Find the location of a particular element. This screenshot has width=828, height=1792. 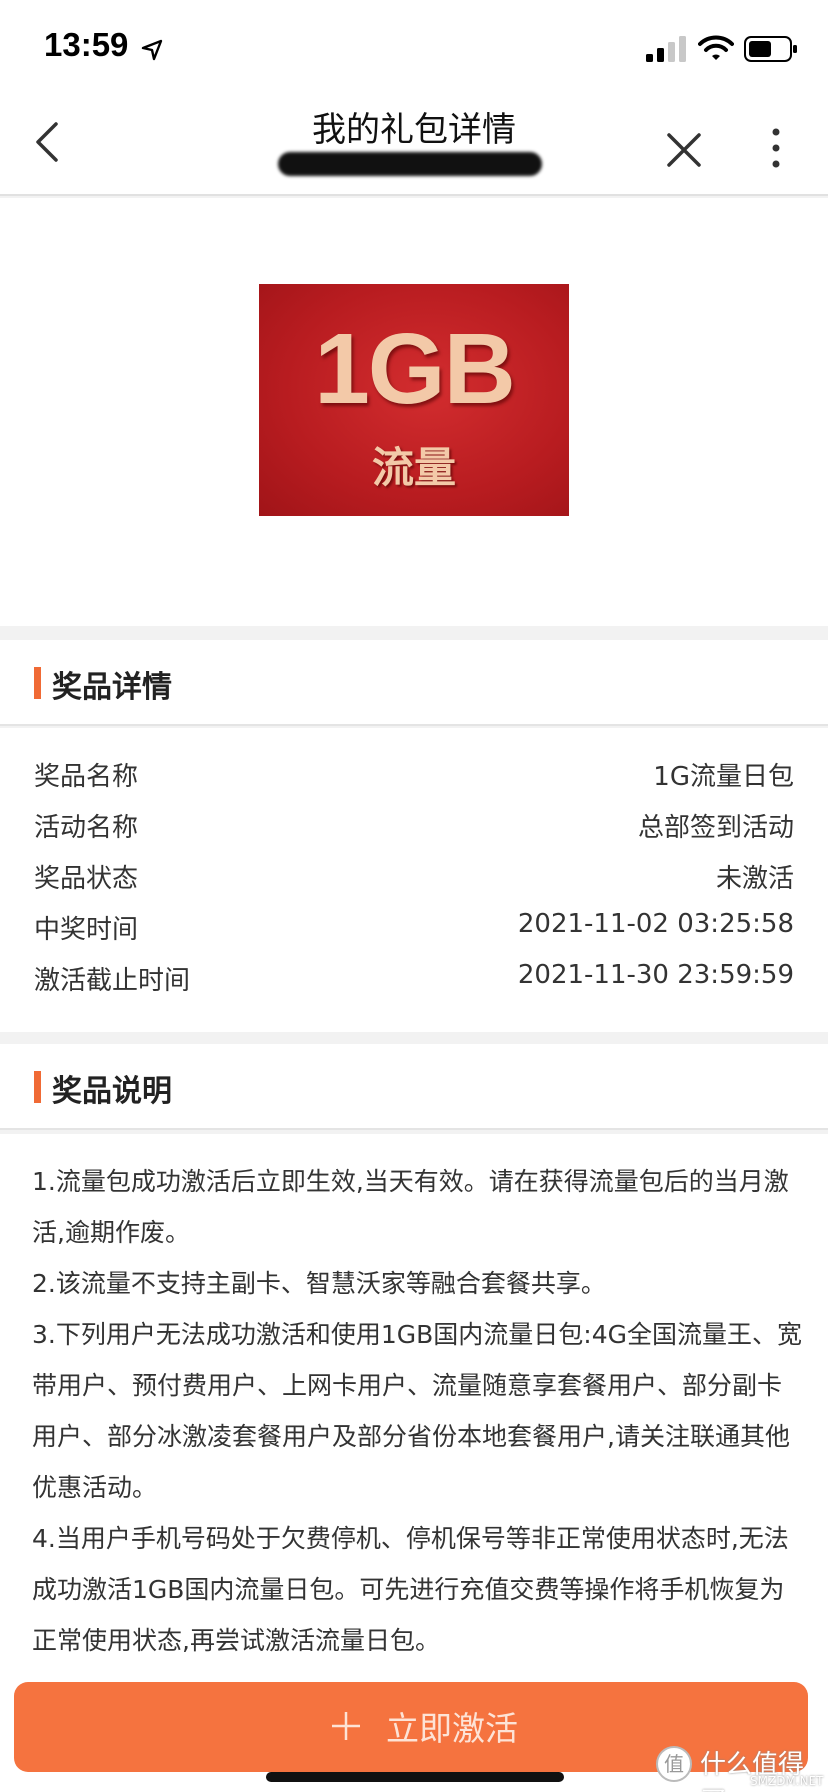

section-title: 奖品详情 is located at coordinates (112, 687).